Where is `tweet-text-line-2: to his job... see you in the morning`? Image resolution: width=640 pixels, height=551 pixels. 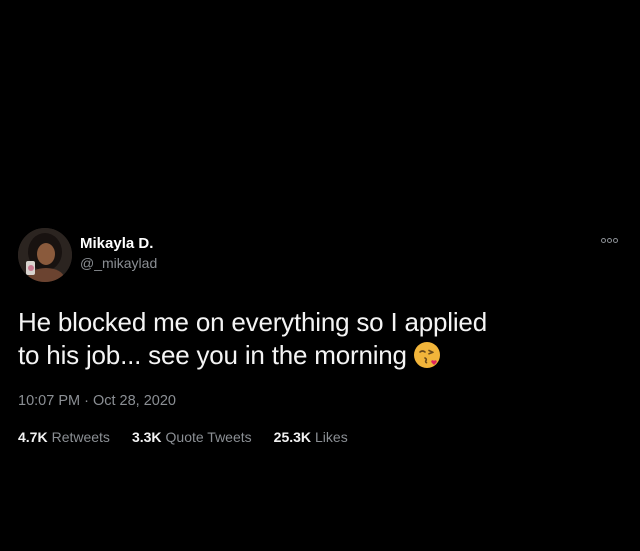 tweet-text-line-2: to his job... see you in the morning is located at coordinates (212, 355).